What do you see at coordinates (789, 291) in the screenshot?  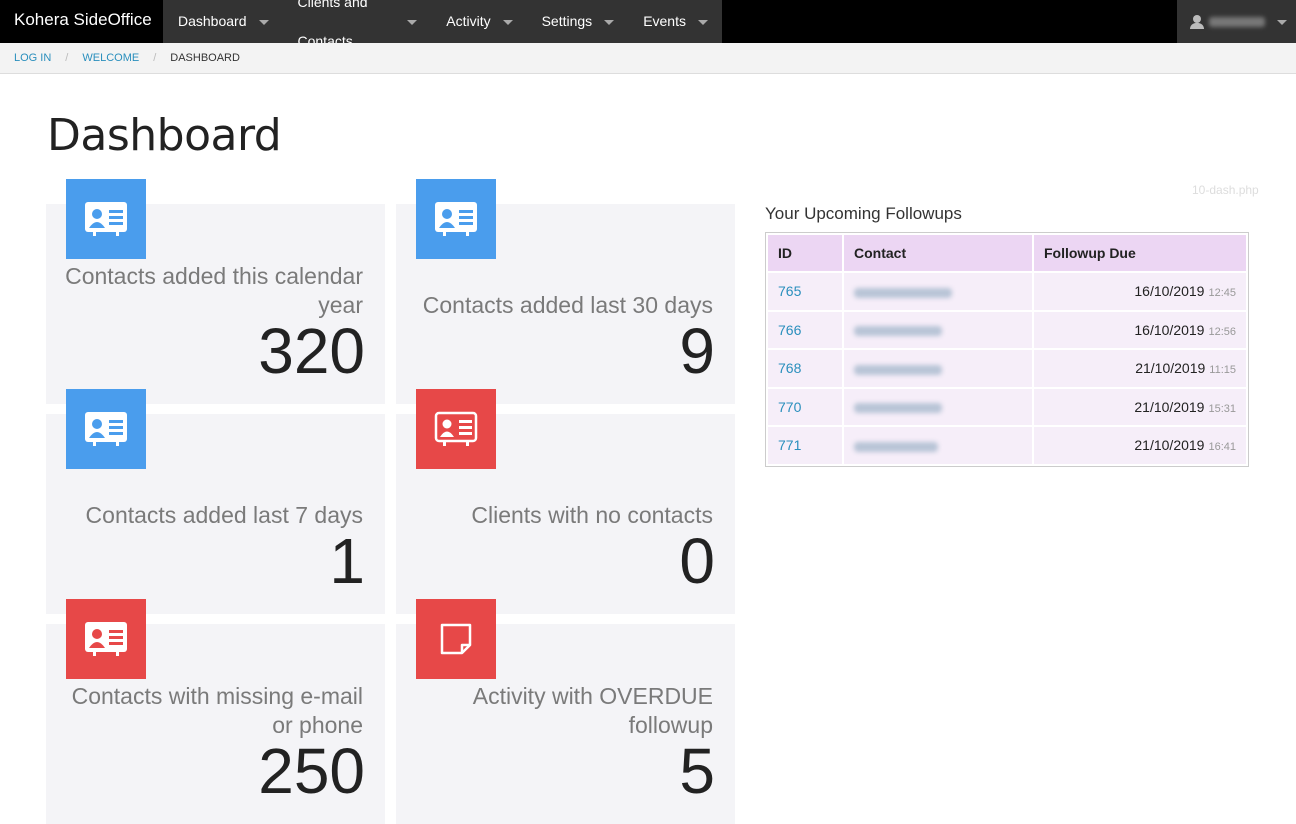 I see `followup-id-link: 765` at bounding box center [789, 291].